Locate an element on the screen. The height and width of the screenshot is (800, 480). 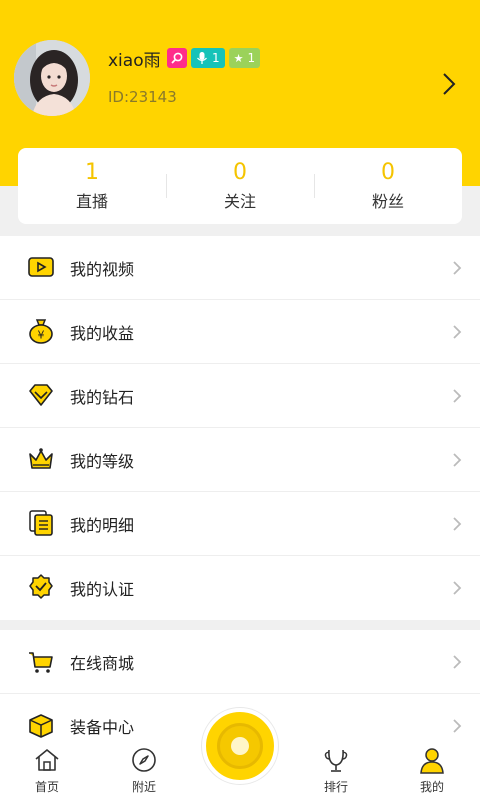
username: xiao雨 is located at coordinates (134, 61).